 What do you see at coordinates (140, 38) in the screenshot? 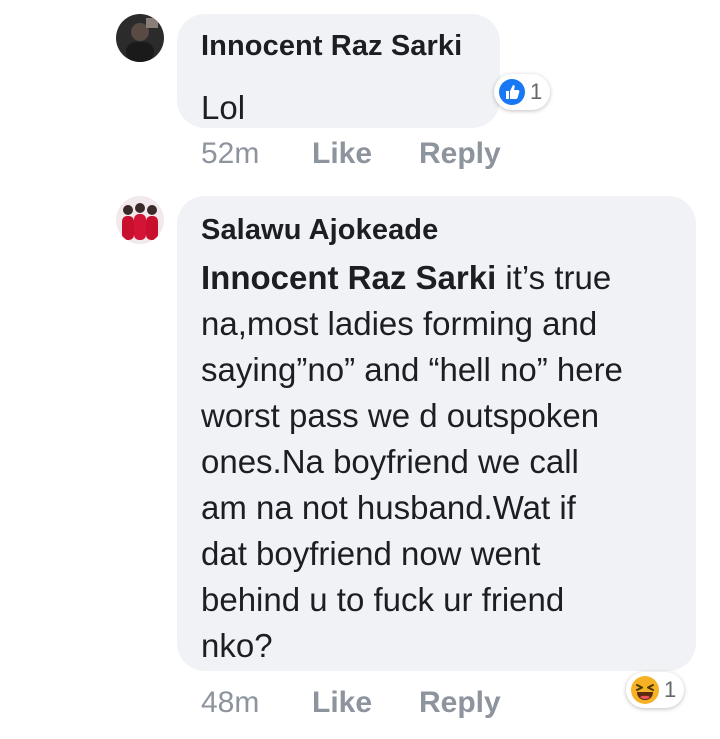
I see `avatar-innocent-raz-sarki` at bounding box center [140, 38].